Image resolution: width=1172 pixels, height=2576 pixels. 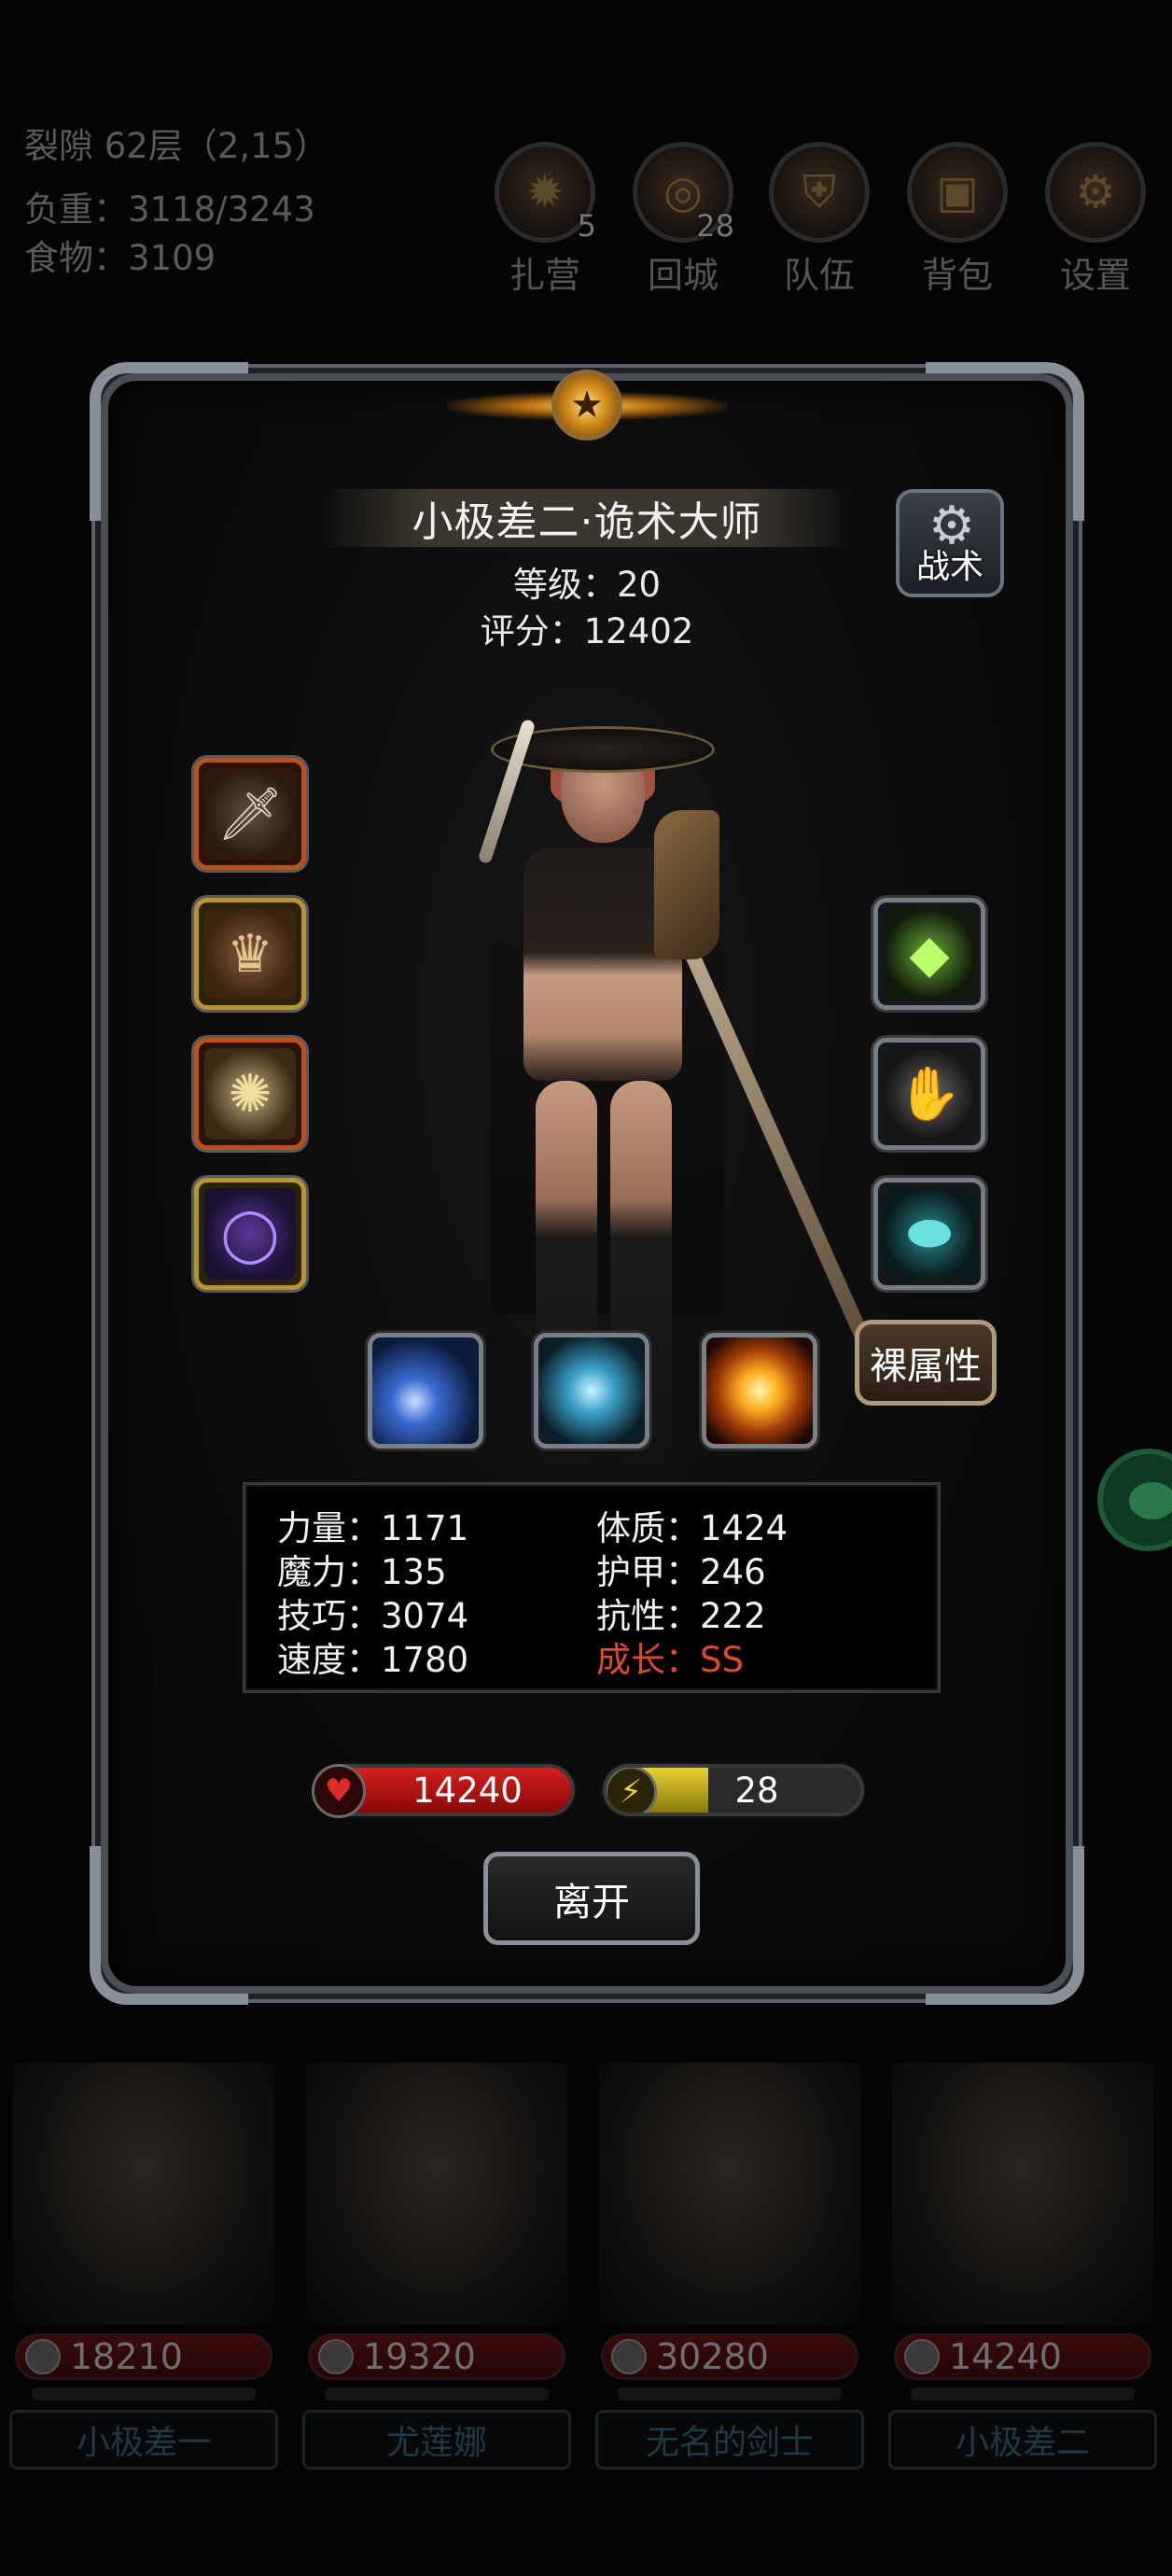 What do you see at coordinates (819, 275) in the screenshot?
I see `team-label: 队伍` at bounding box center [819, 275].